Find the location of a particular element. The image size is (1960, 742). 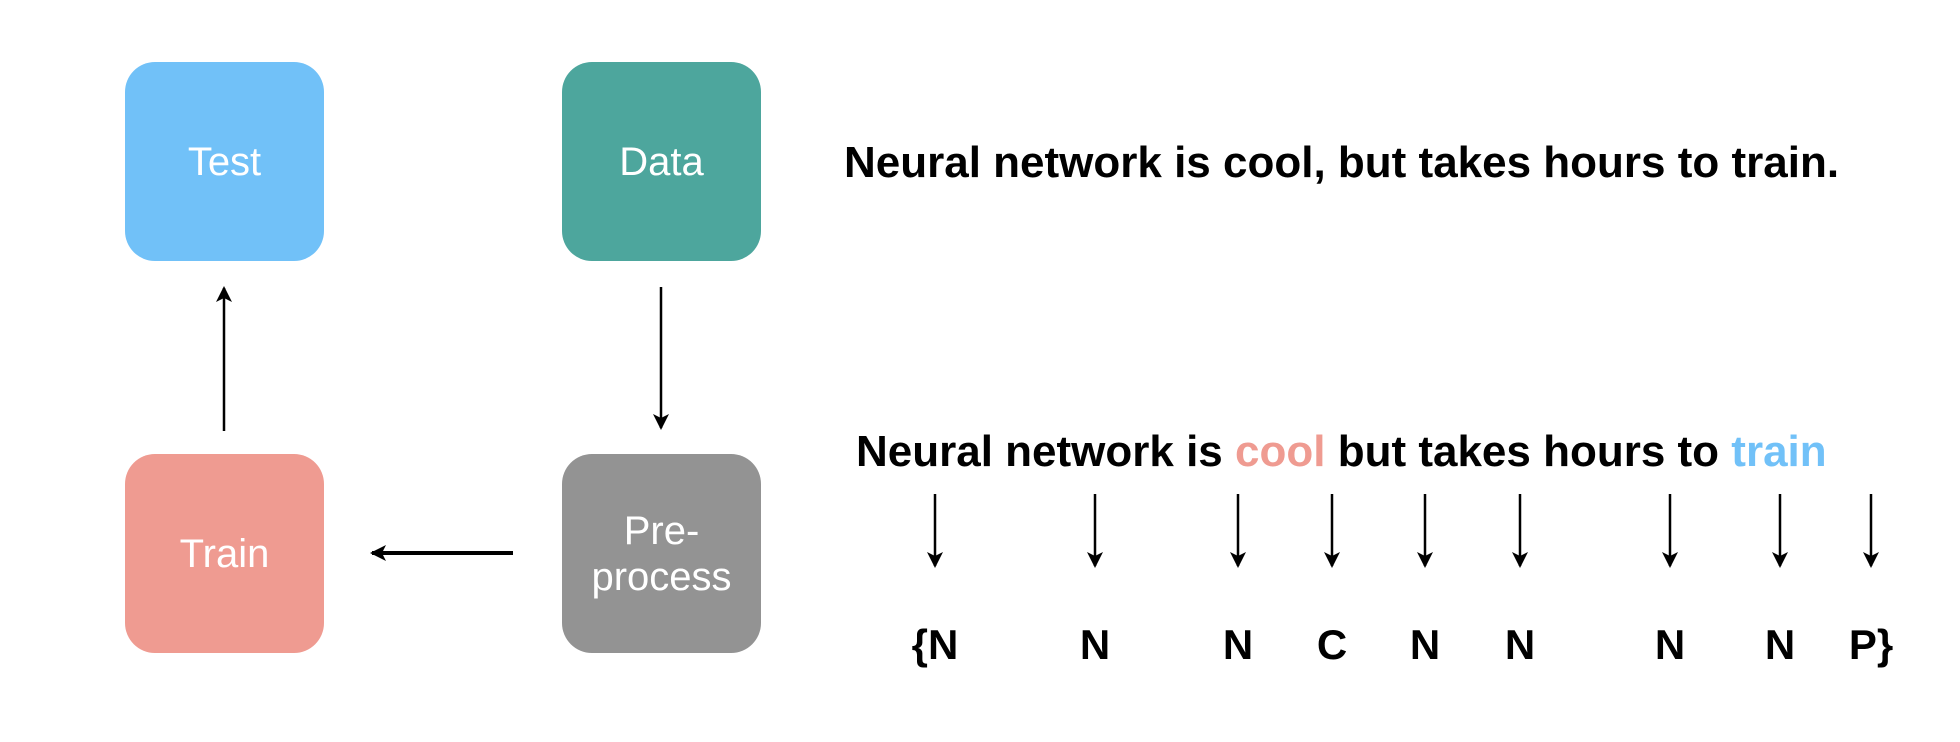

word-cool: cool is located at coordinates (1280, 451).